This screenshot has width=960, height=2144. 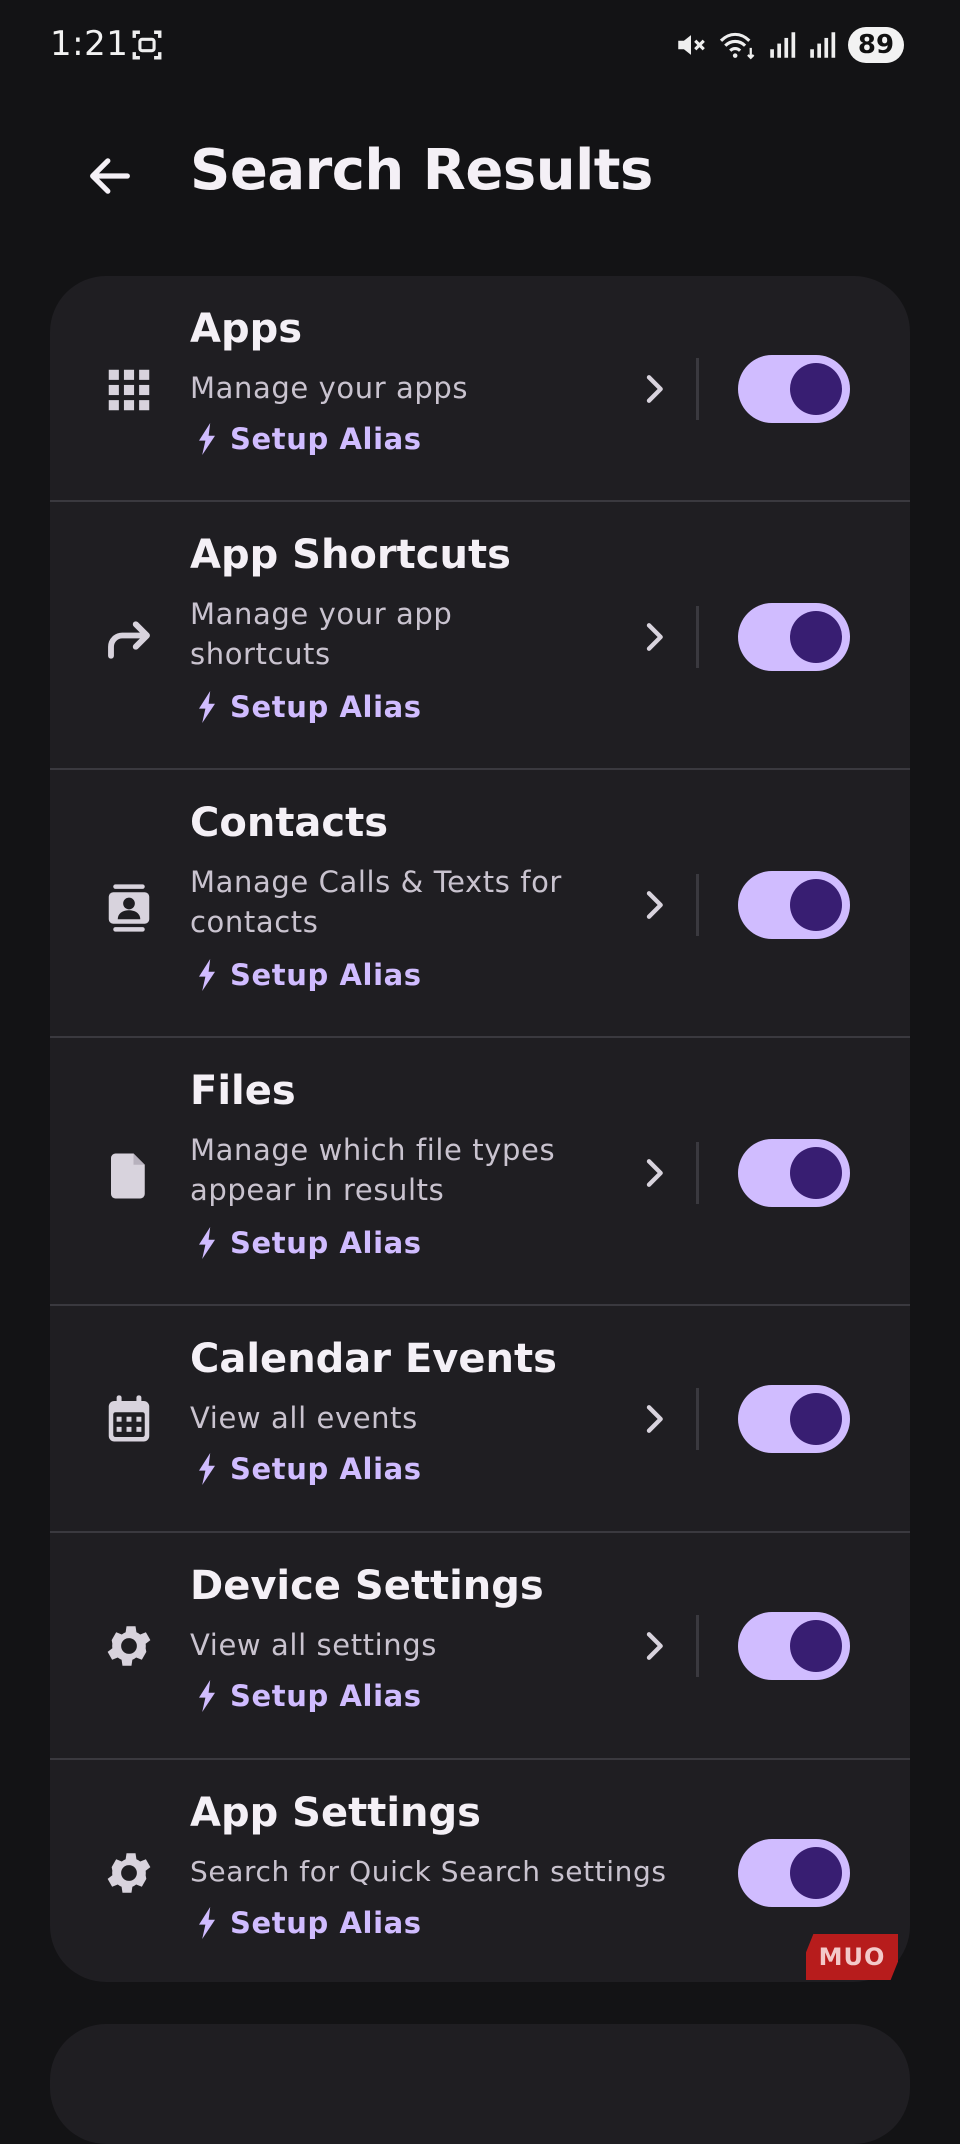 I want to click on row-subtitle: Manage Calls & Texts for contacts, so click(x=376, y=902).